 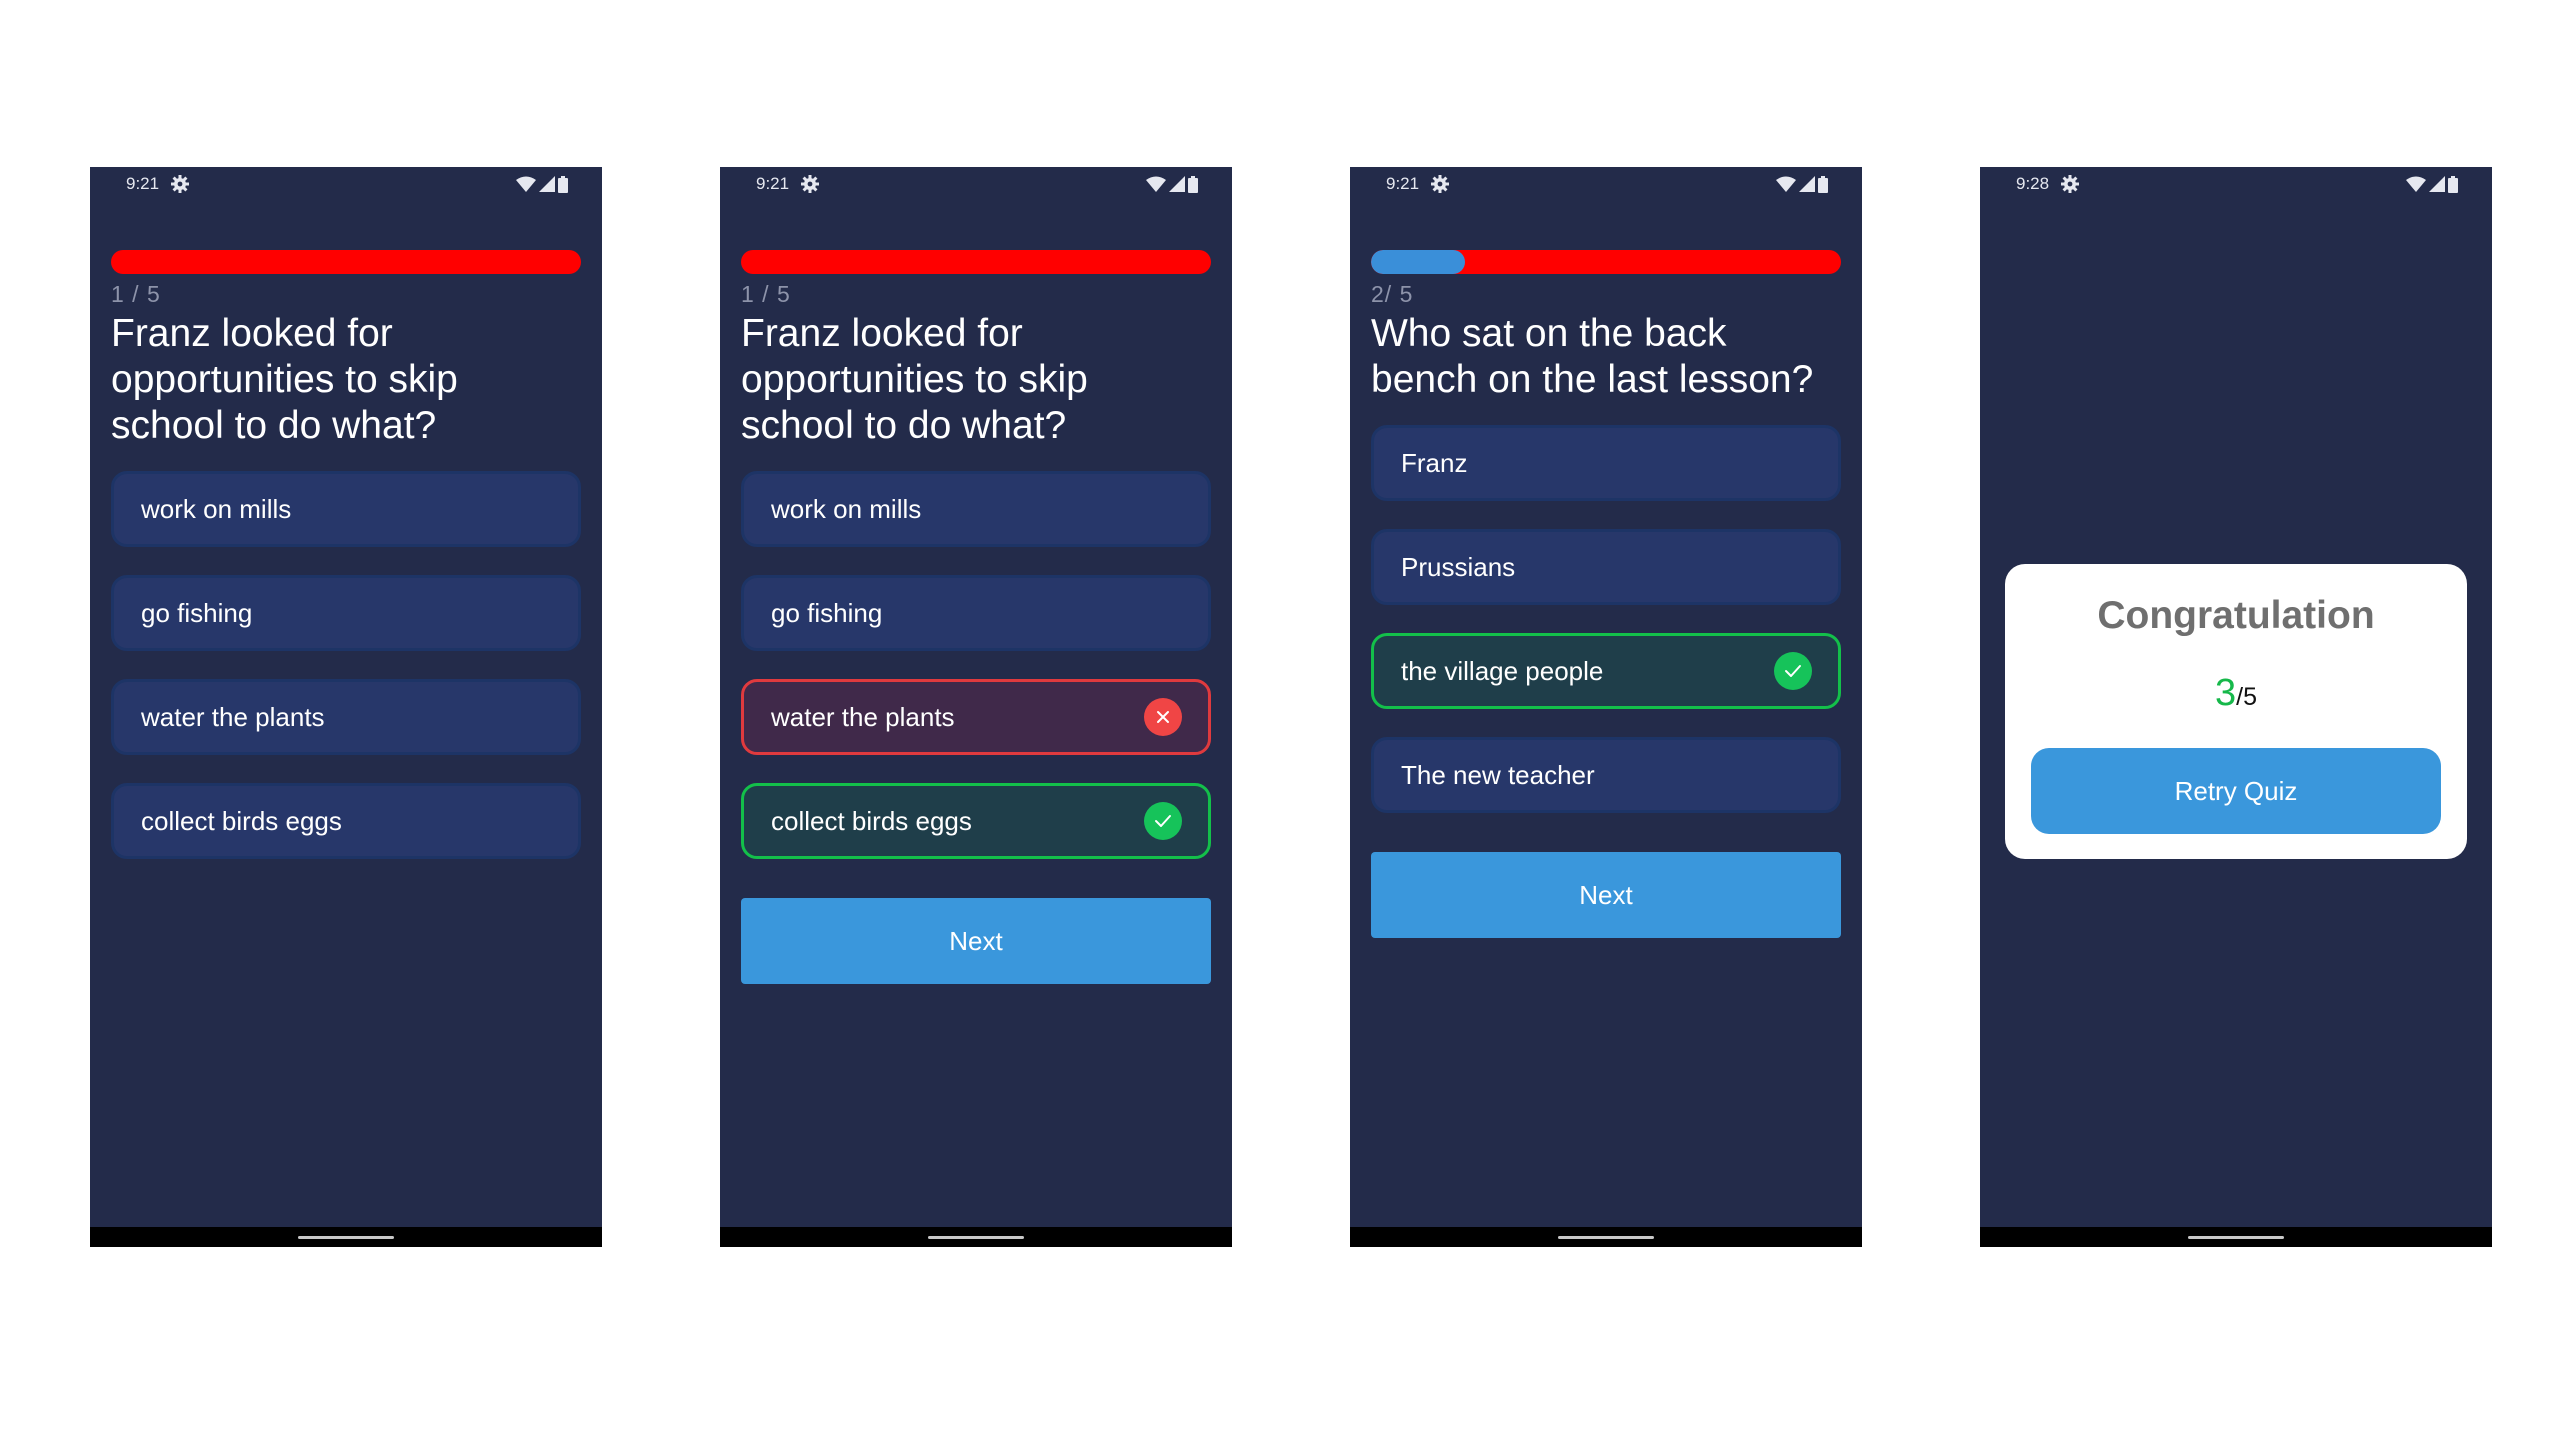 What do you see at coordinates (1606, 671) in the screenshot?
I see `answer-option-correct: the village people` at bounding box center [1606, 671].